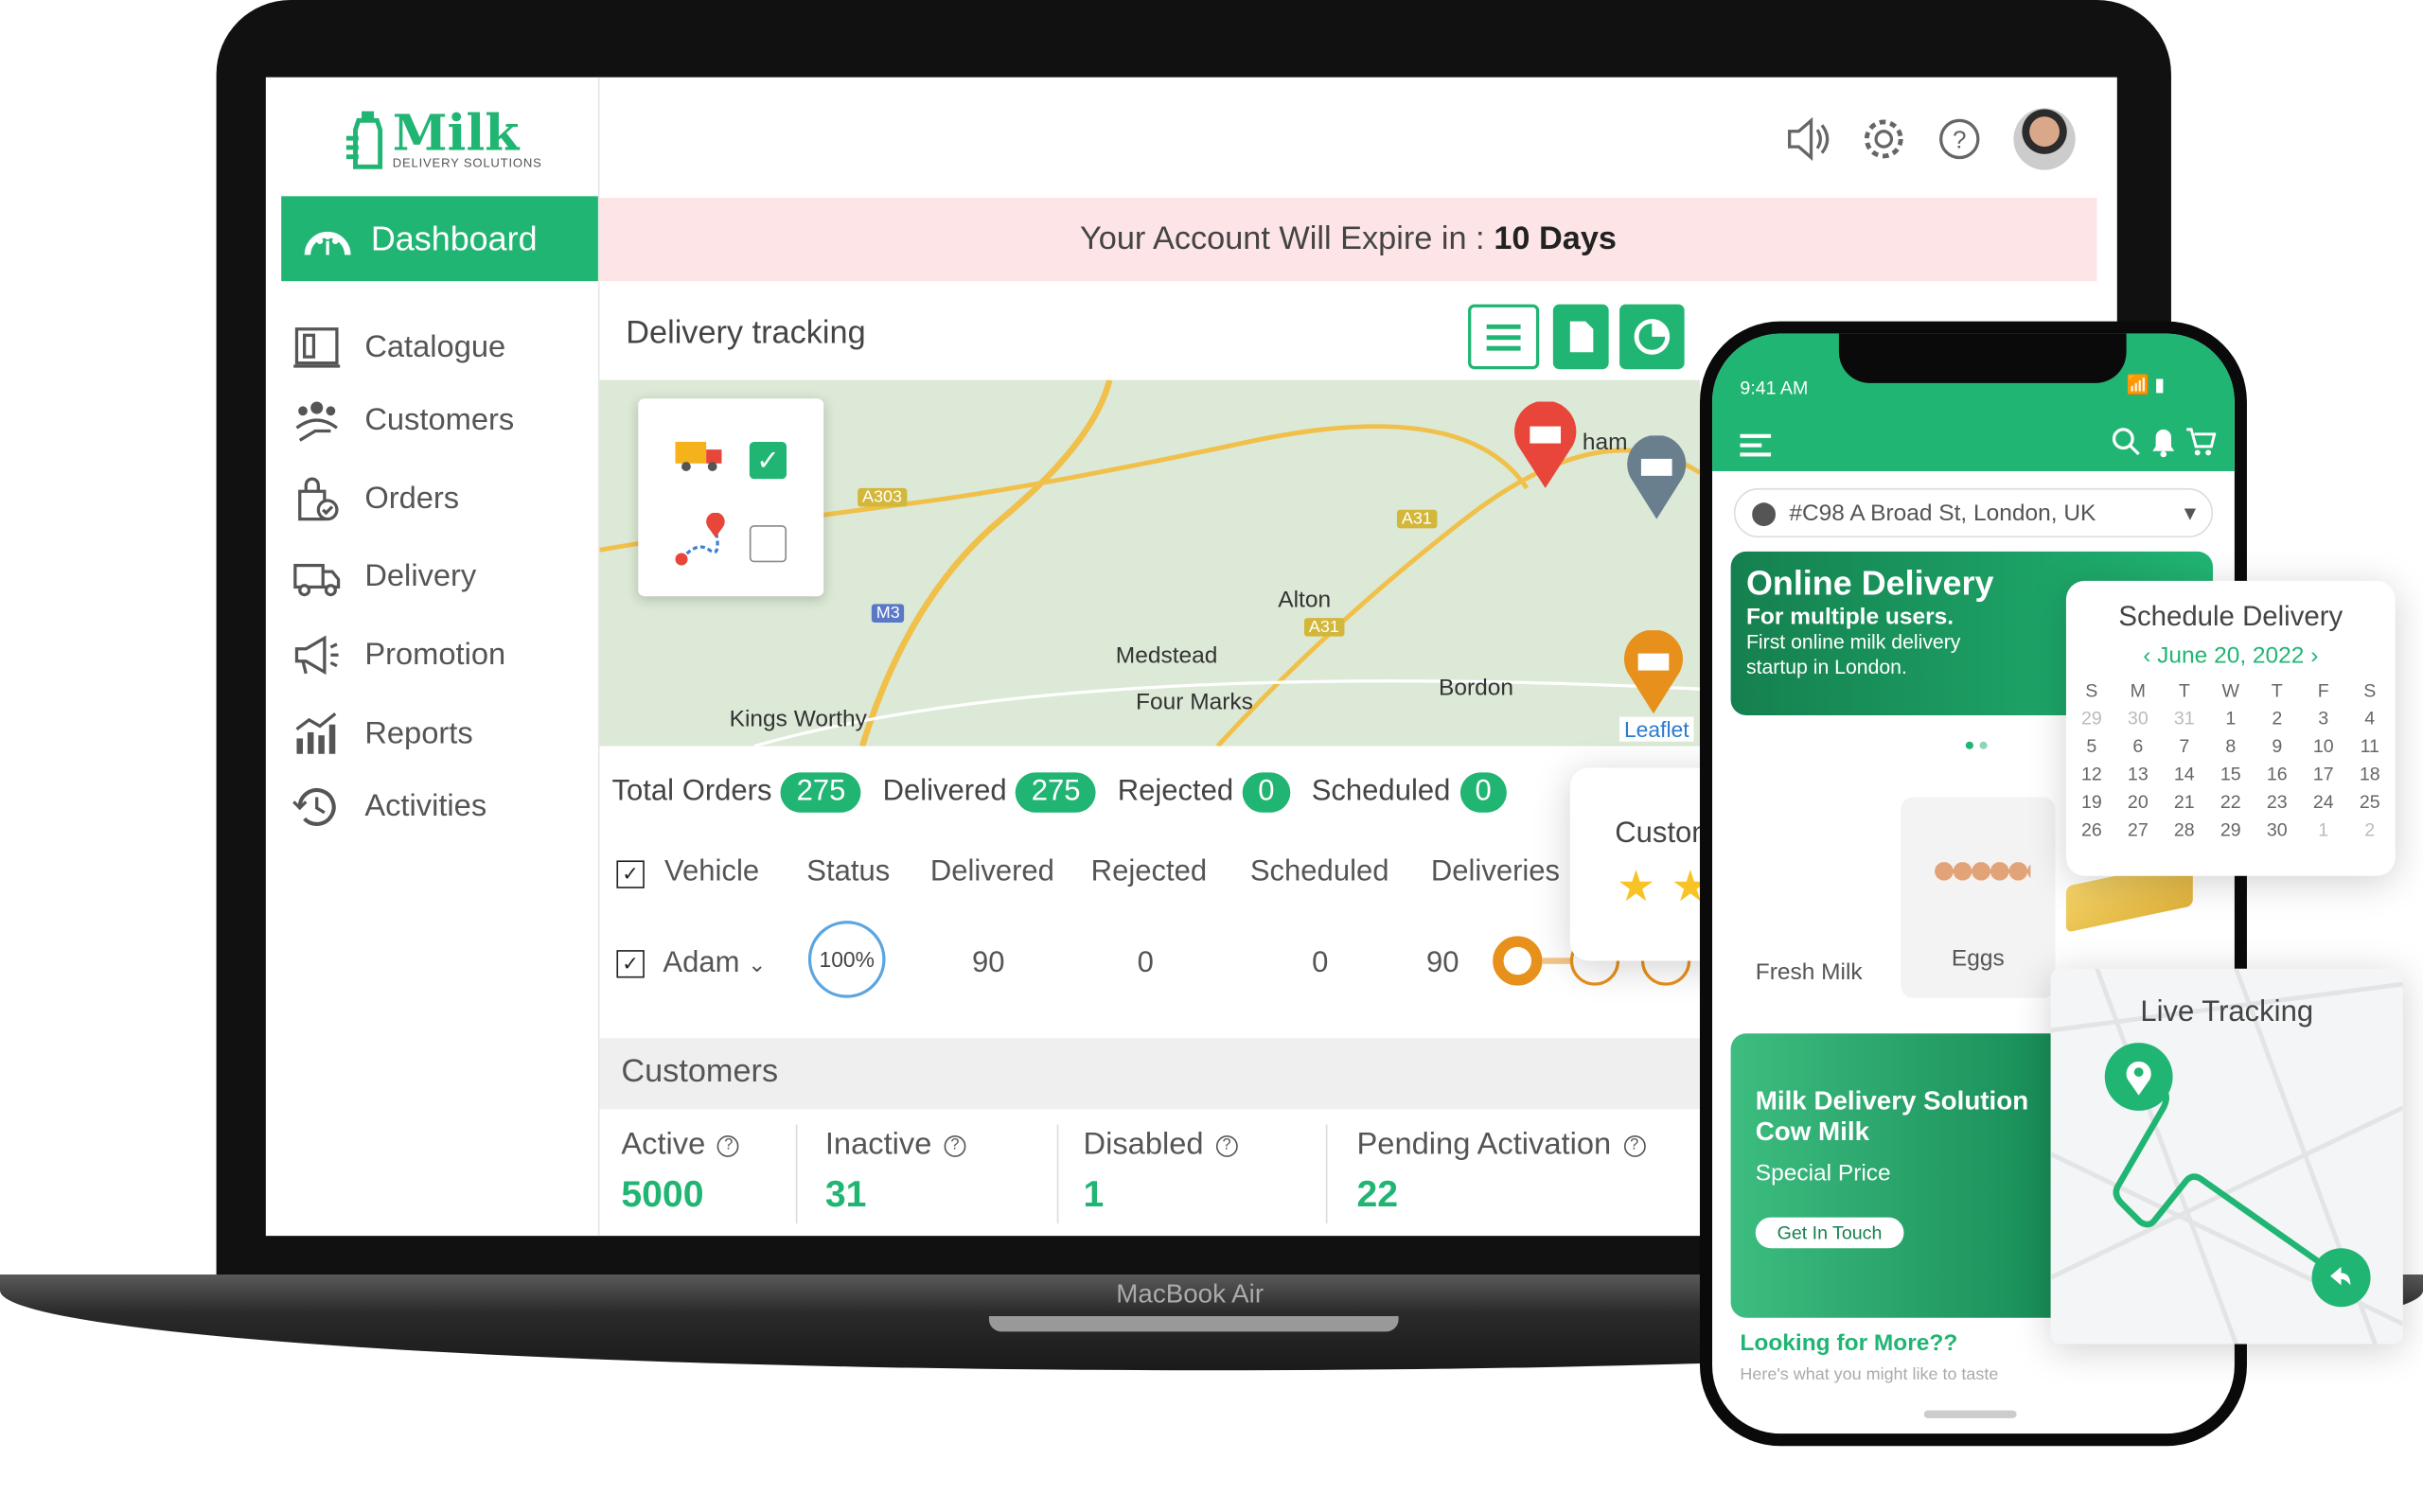 This screenshot has height=1512, width=2423. I want to click on calendar-day: 9, so click(2277, 746).